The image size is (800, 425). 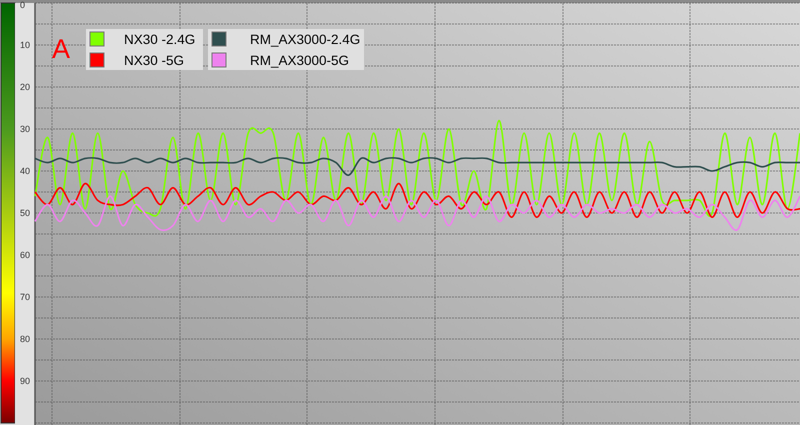 What do you see at coordinates (25, 45) in the screenshot?
I see `axis-tick-label: 10` at bounding box center [25, 45].